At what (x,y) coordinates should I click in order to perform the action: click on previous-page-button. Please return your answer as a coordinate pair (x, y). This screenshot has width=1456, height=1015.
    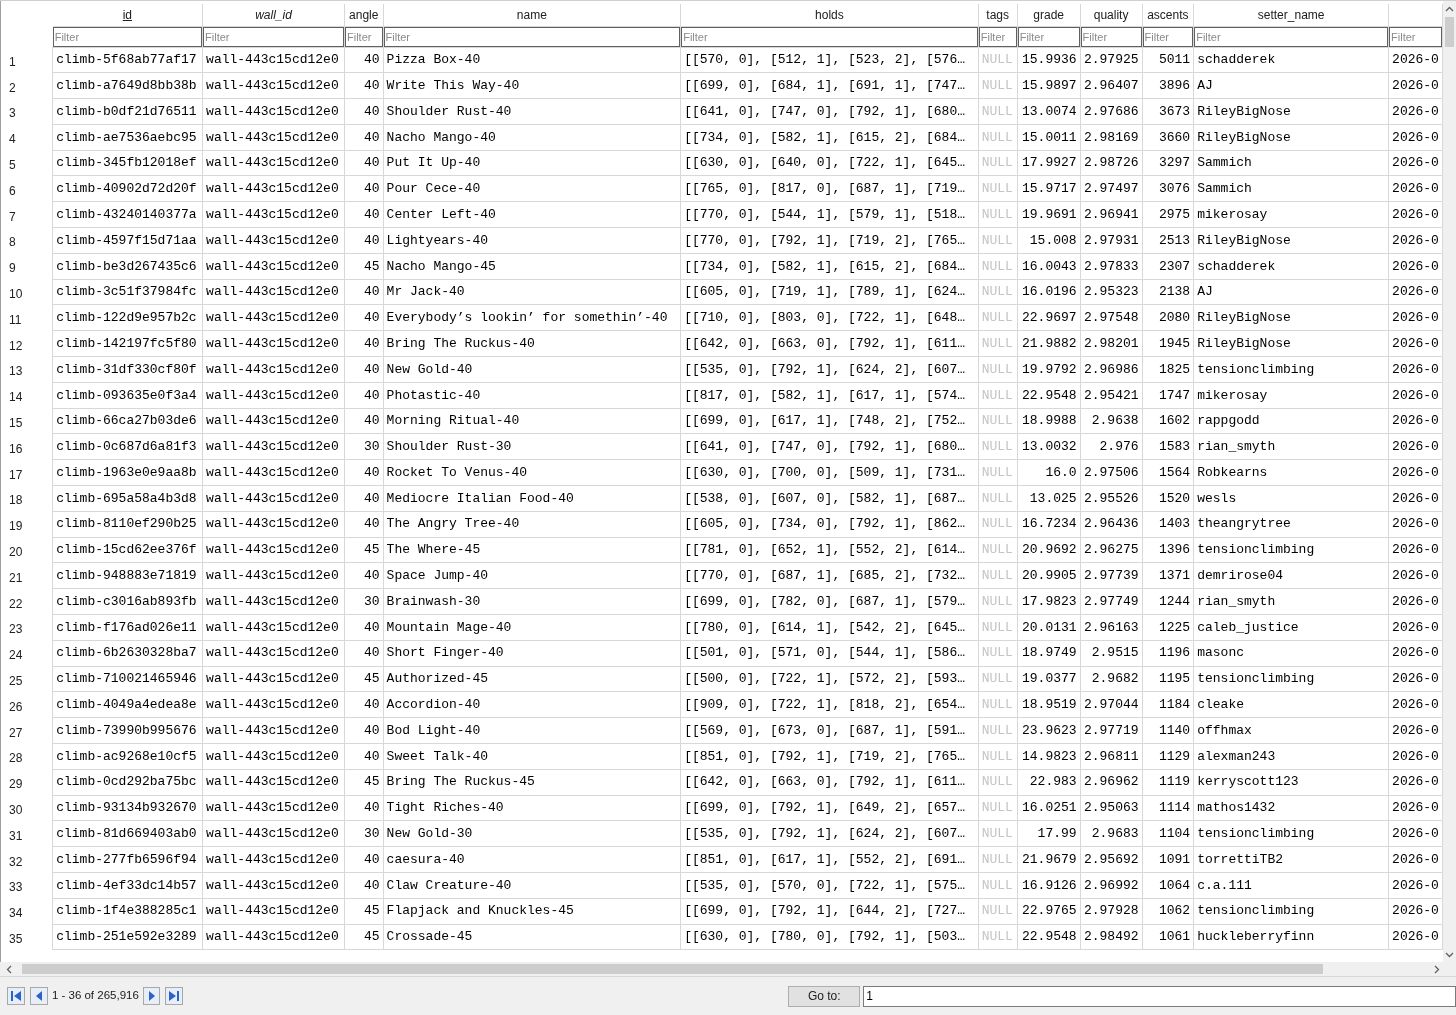
    Looking at the image, I should click on (38, 996).